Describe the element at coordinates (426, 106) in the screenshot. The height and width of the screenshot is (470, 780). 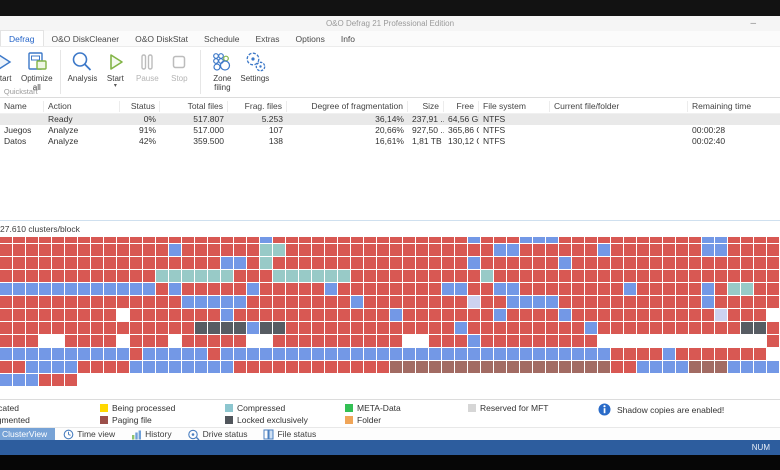
I see `column-header-size: Size` at that location.